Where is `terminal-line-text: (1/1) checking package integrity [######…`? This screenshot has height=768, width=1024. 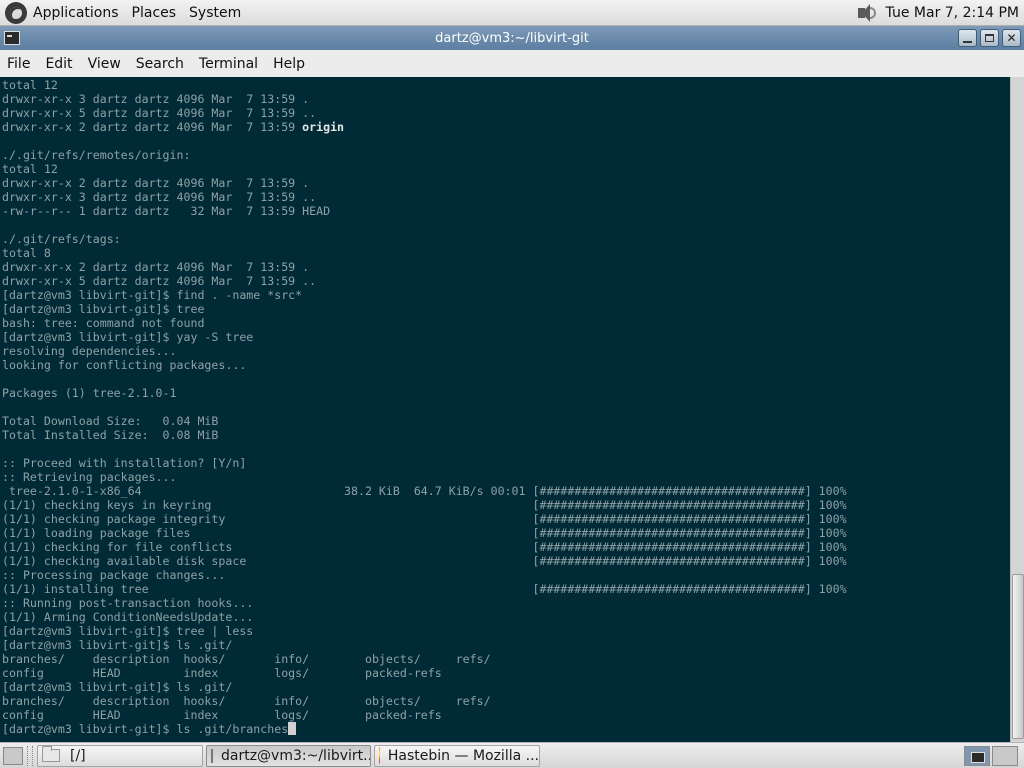
terminal-line-text: (1/1) checking package integrity [######… is located at coordinates (424, 519).